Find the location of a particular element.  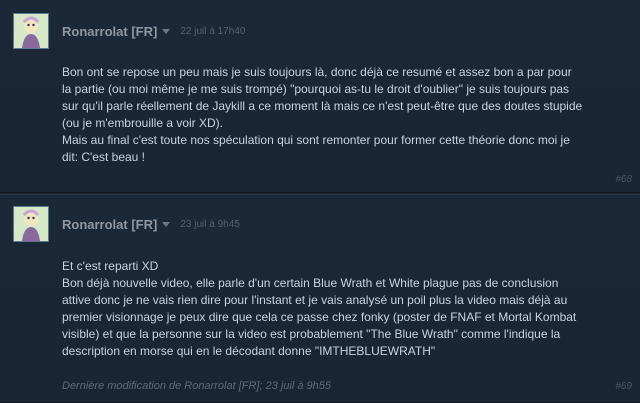

post-date: 23 juil à 9h45 is located at coordinates (210, 224).